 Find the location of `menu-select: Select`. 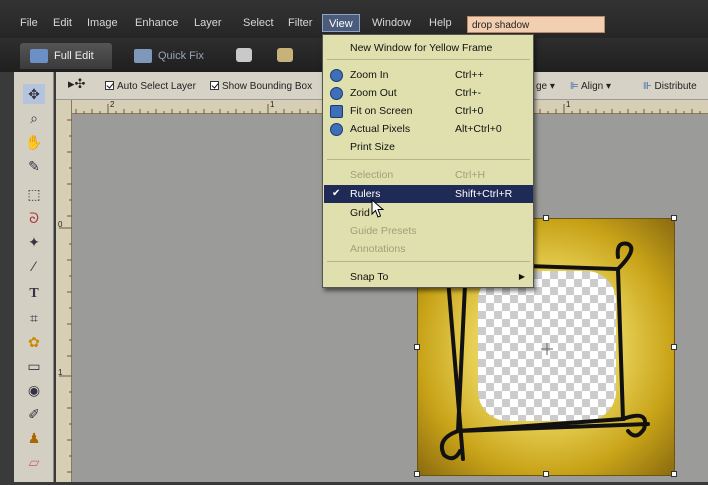

menu-select: Select is located at coordinates (258, 23).